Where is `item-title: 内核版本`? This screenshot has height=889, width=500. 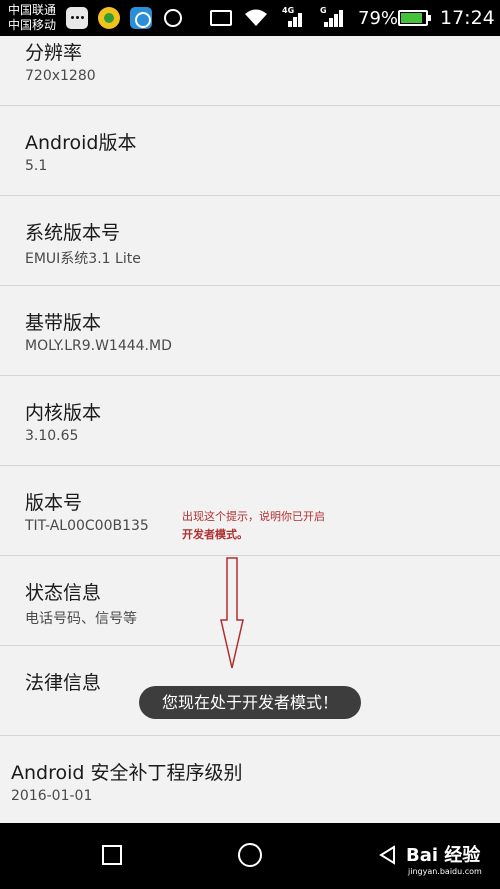 item-title: 内核版本 is located at coordinates (63, 413).